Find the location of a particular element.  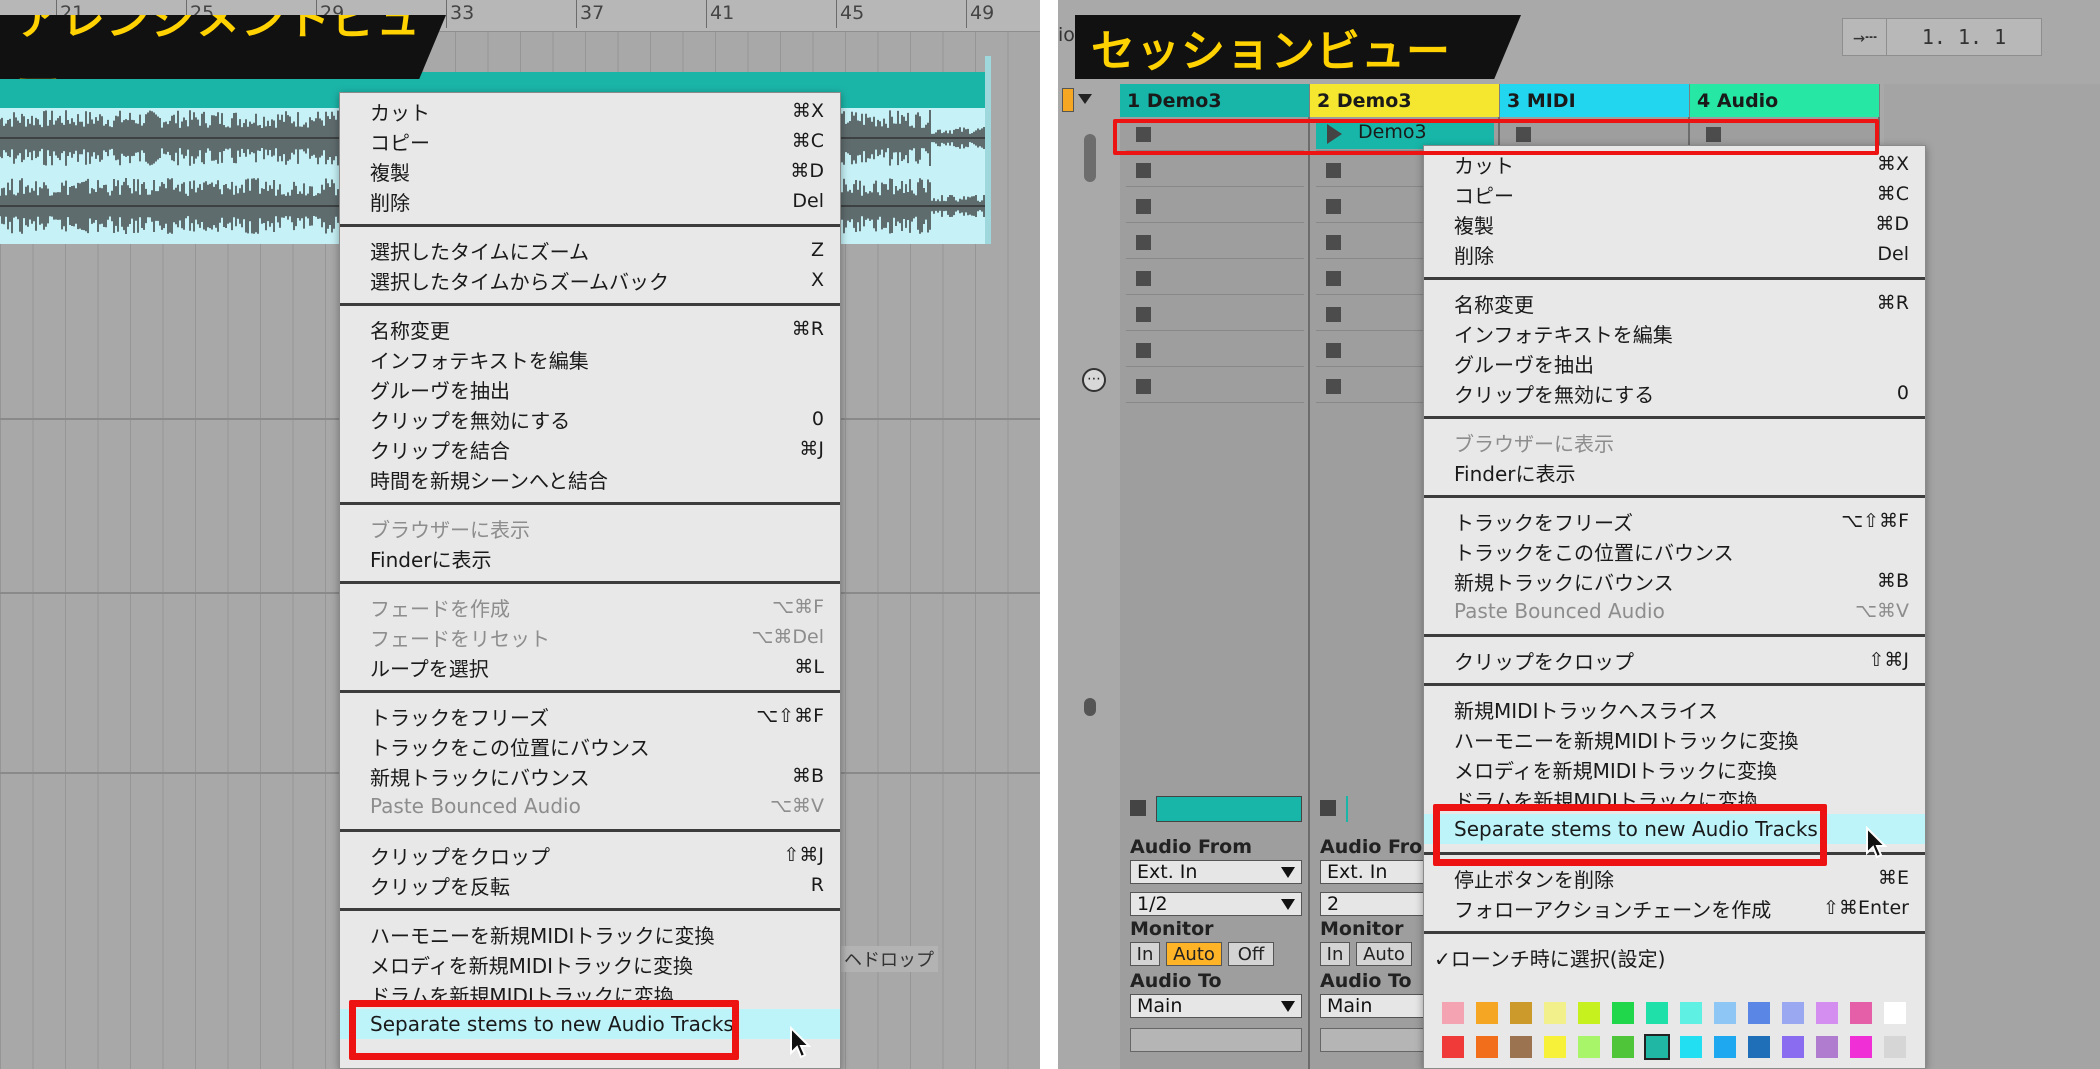

menu-item: クリップをクロップ ⇧⌘J is located at coordinates (590, 855).